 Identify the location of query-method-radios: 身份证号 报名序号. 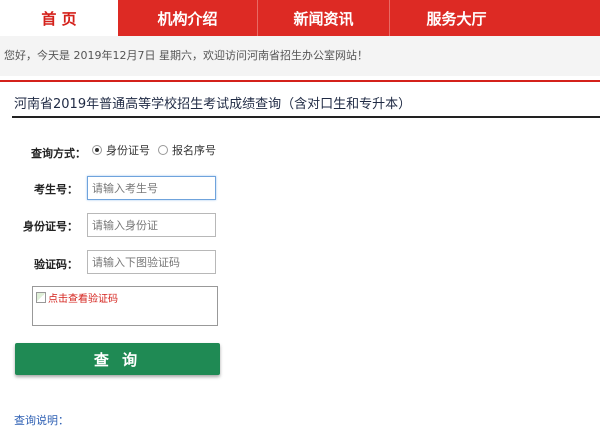
(158, 150).